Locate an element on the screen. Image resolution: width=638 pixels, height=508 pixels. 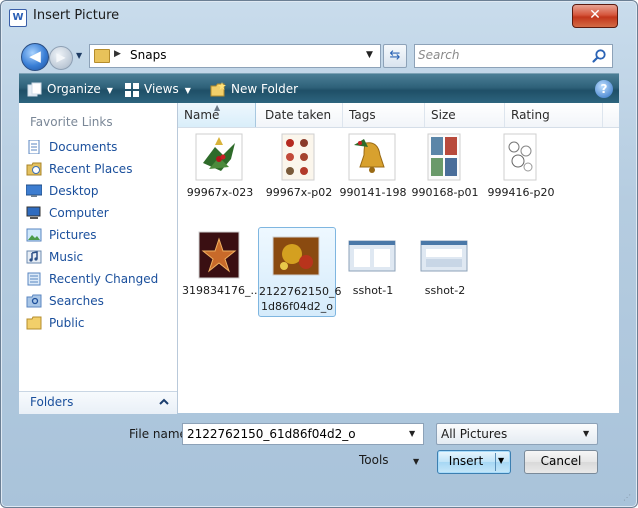
organize-chevron-down-icon: ▼ is located at coordinates (109, 90).